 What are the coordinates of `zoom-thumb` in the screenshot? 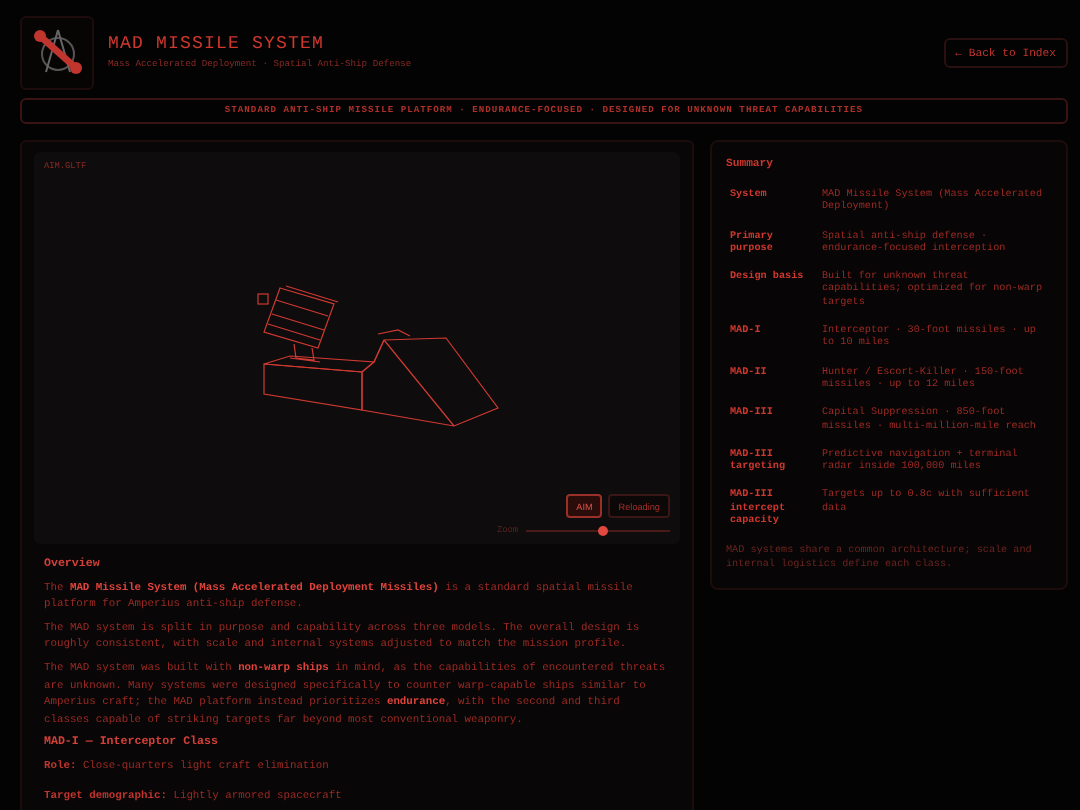 It's located at (603, 530).